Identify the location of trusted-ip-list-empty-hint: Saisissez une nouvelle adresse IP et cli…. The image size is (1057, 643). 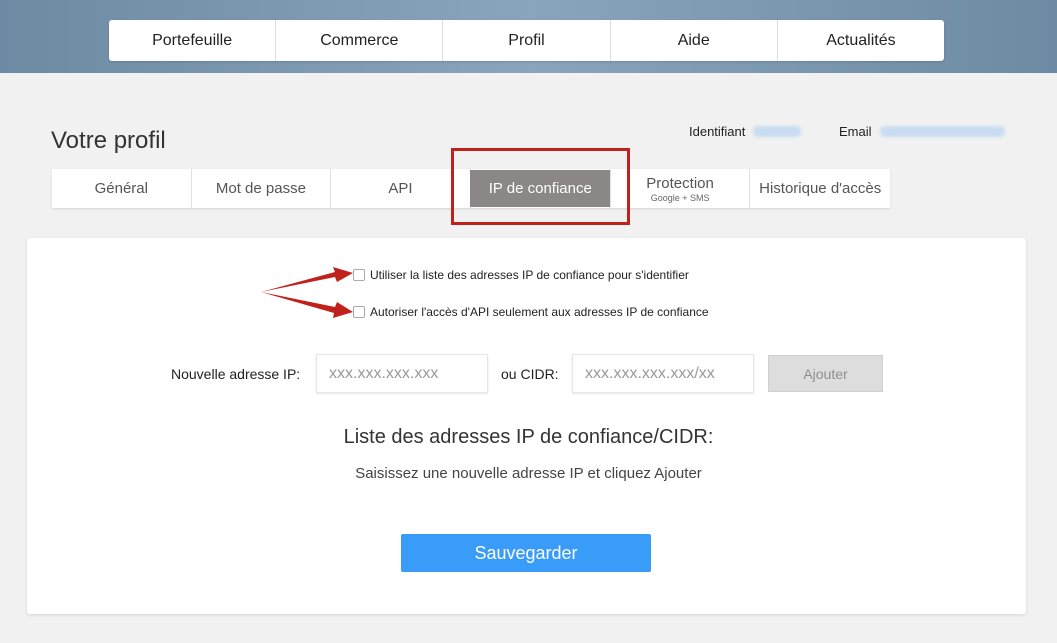
(528, 473).